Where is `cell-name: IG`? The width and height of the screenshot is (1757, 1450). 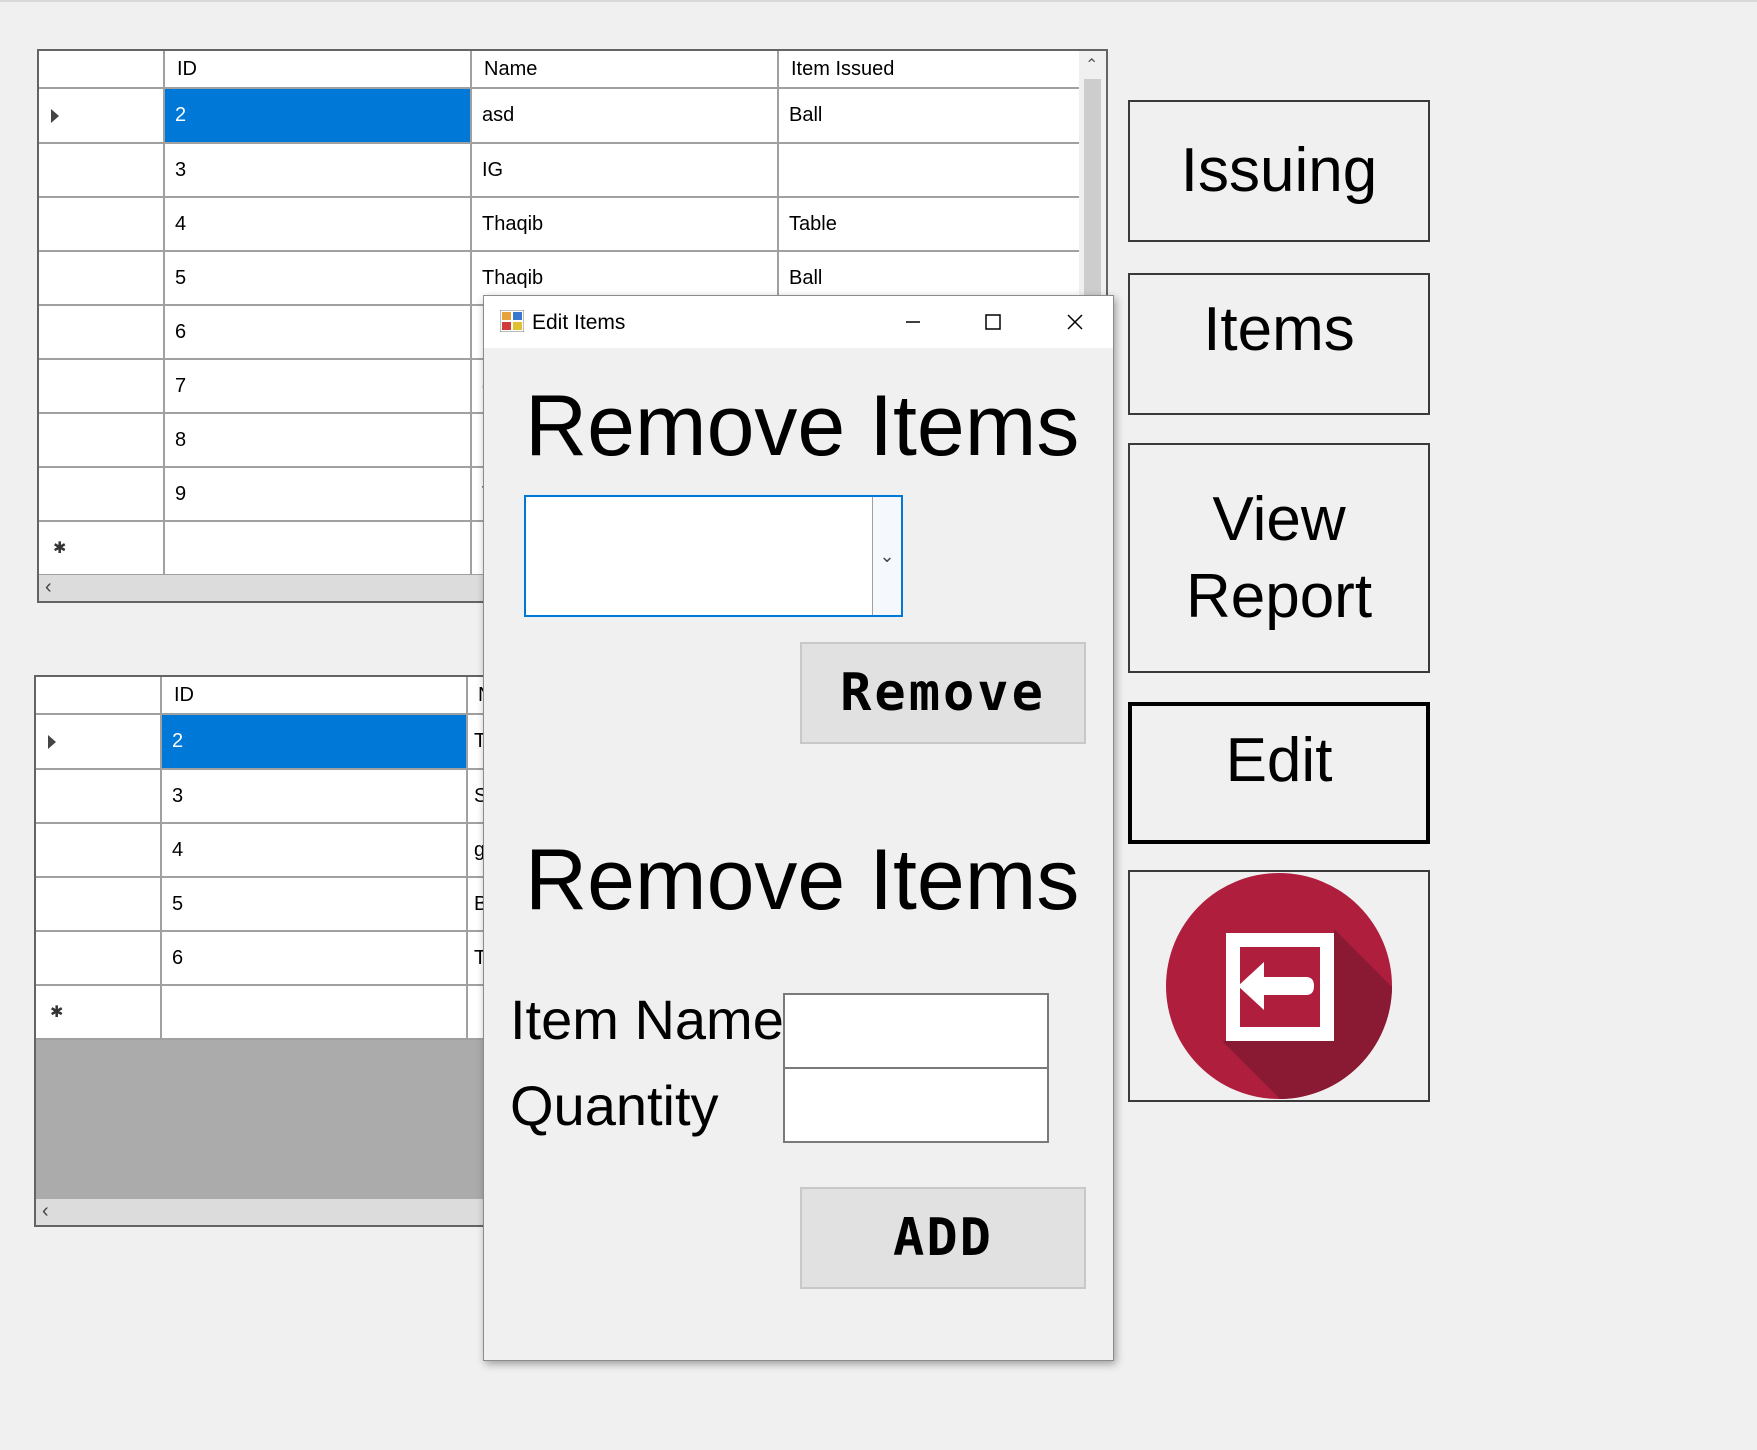 cell-name: IG is located at coordinates (625, 171).